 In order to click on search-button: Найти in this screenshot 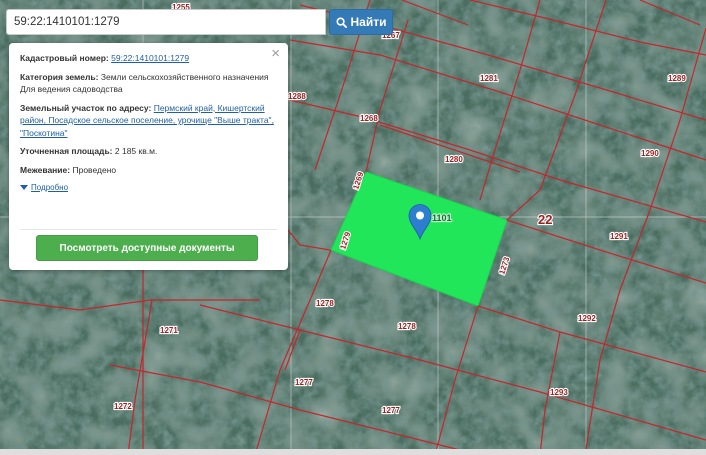, I will do `click(361, 22)`.